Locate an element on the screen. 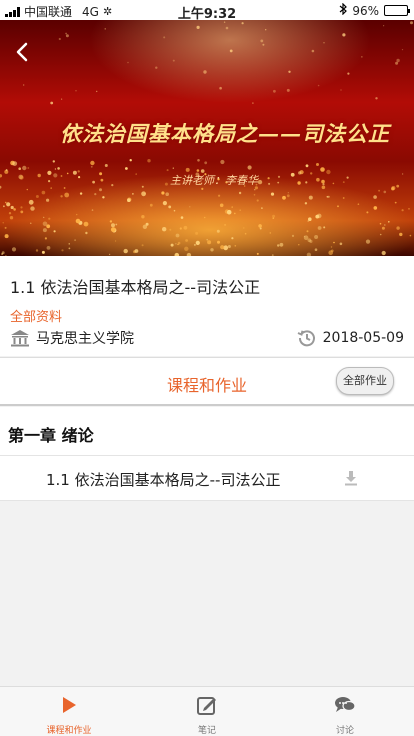  course-title: 1.1 依法治国基本格局之--司法公正 is located at coordinates (135, 287).